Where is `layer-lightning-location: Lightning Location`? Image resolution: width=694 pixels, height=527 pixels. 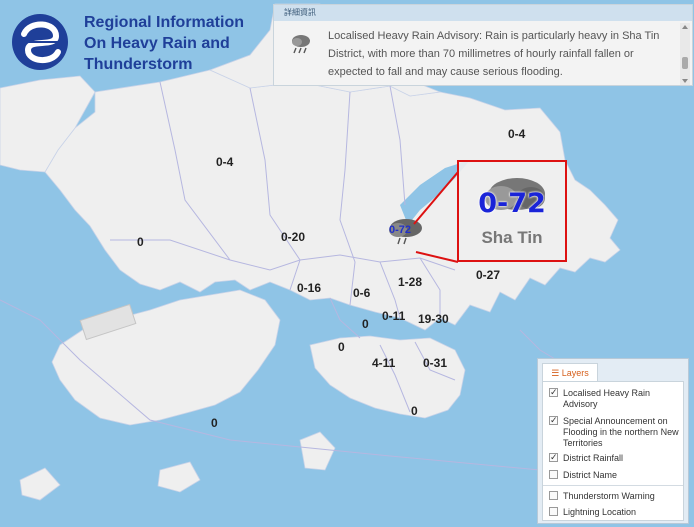
layer-lightning-location: Lightning Location is located at coordinates (615, 512).